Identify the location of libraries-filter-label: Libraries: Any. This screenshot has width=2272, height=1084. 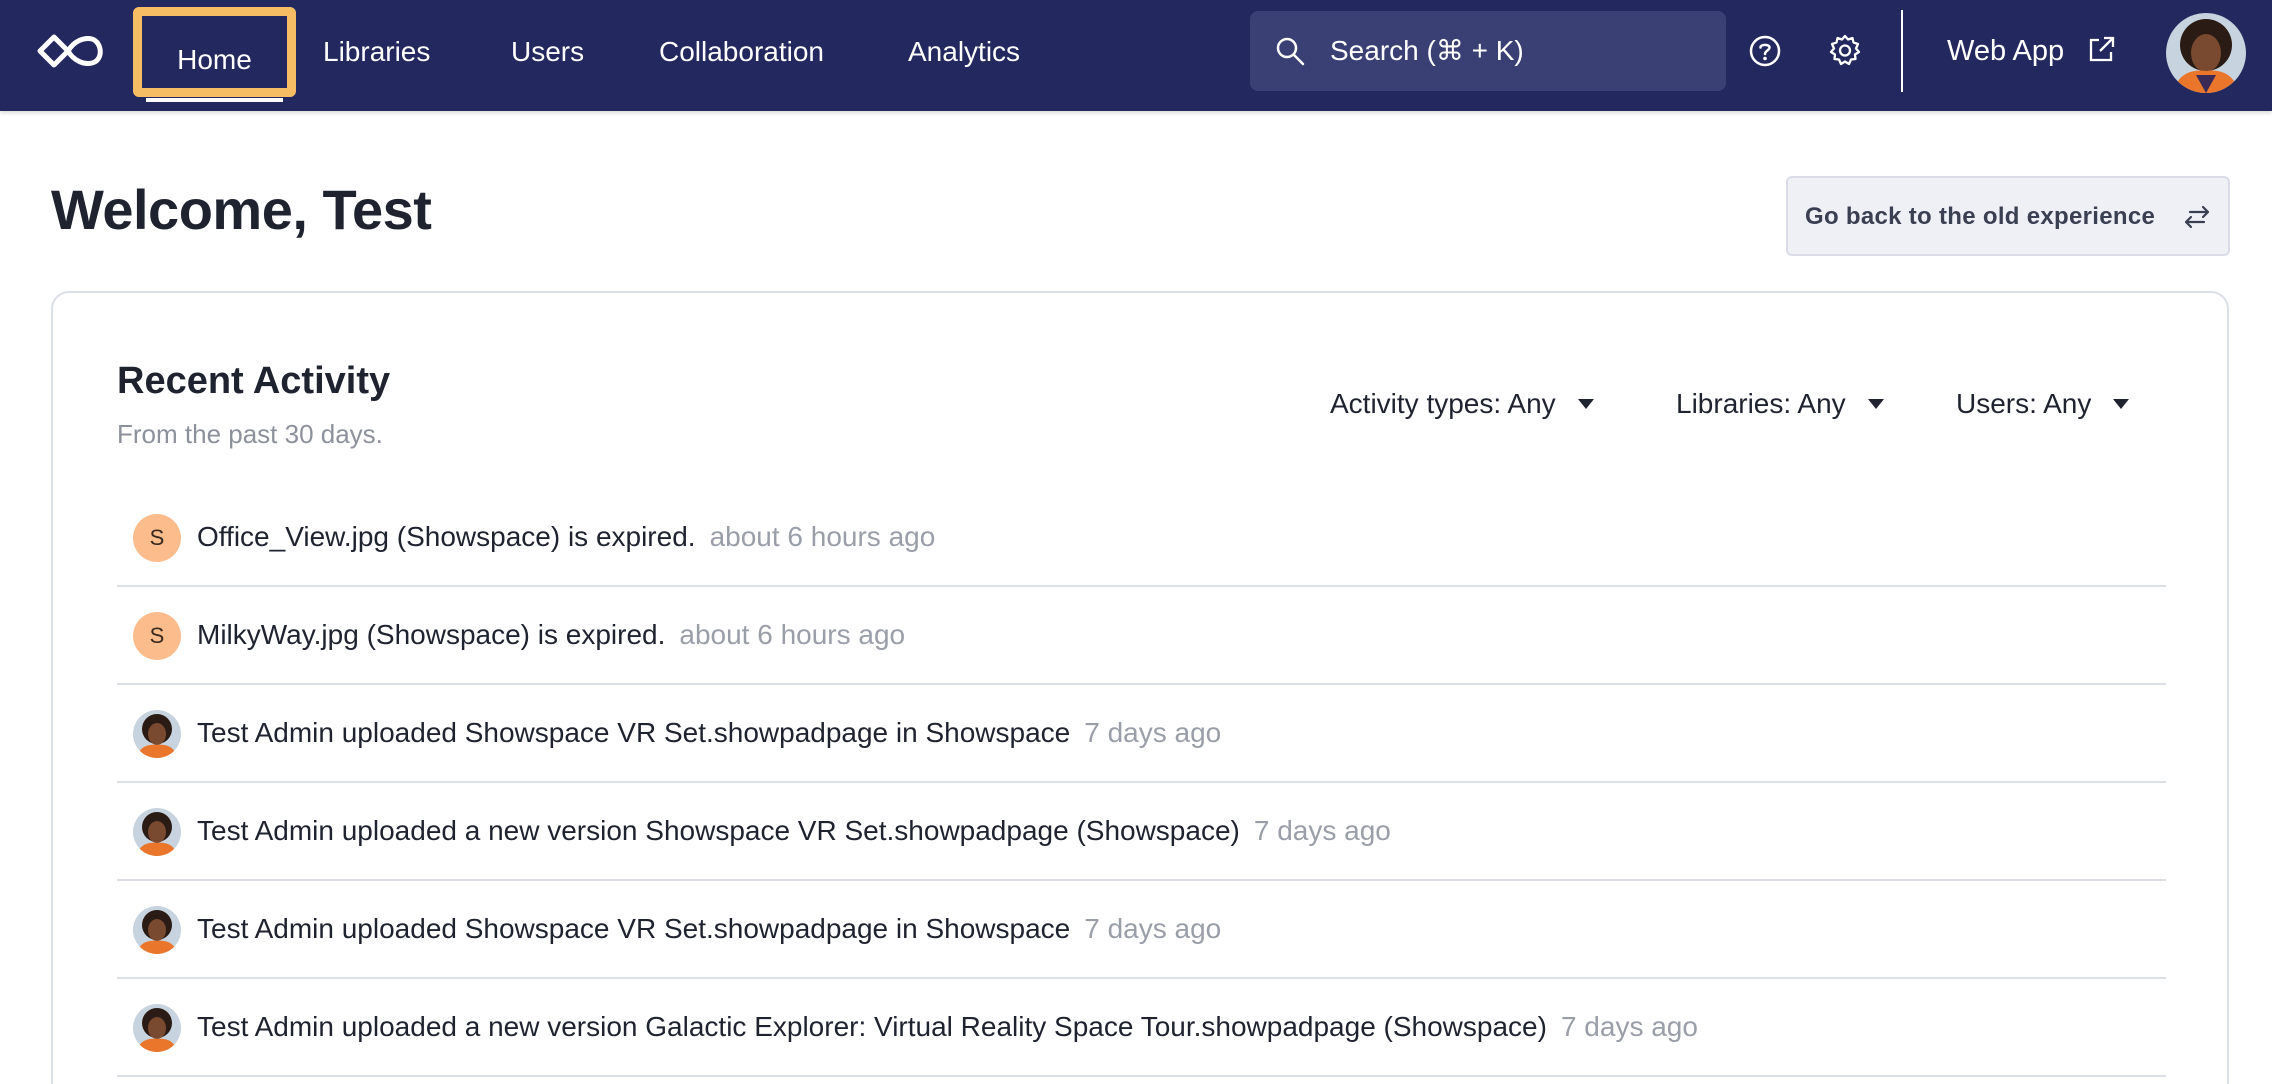
(1761, 403).